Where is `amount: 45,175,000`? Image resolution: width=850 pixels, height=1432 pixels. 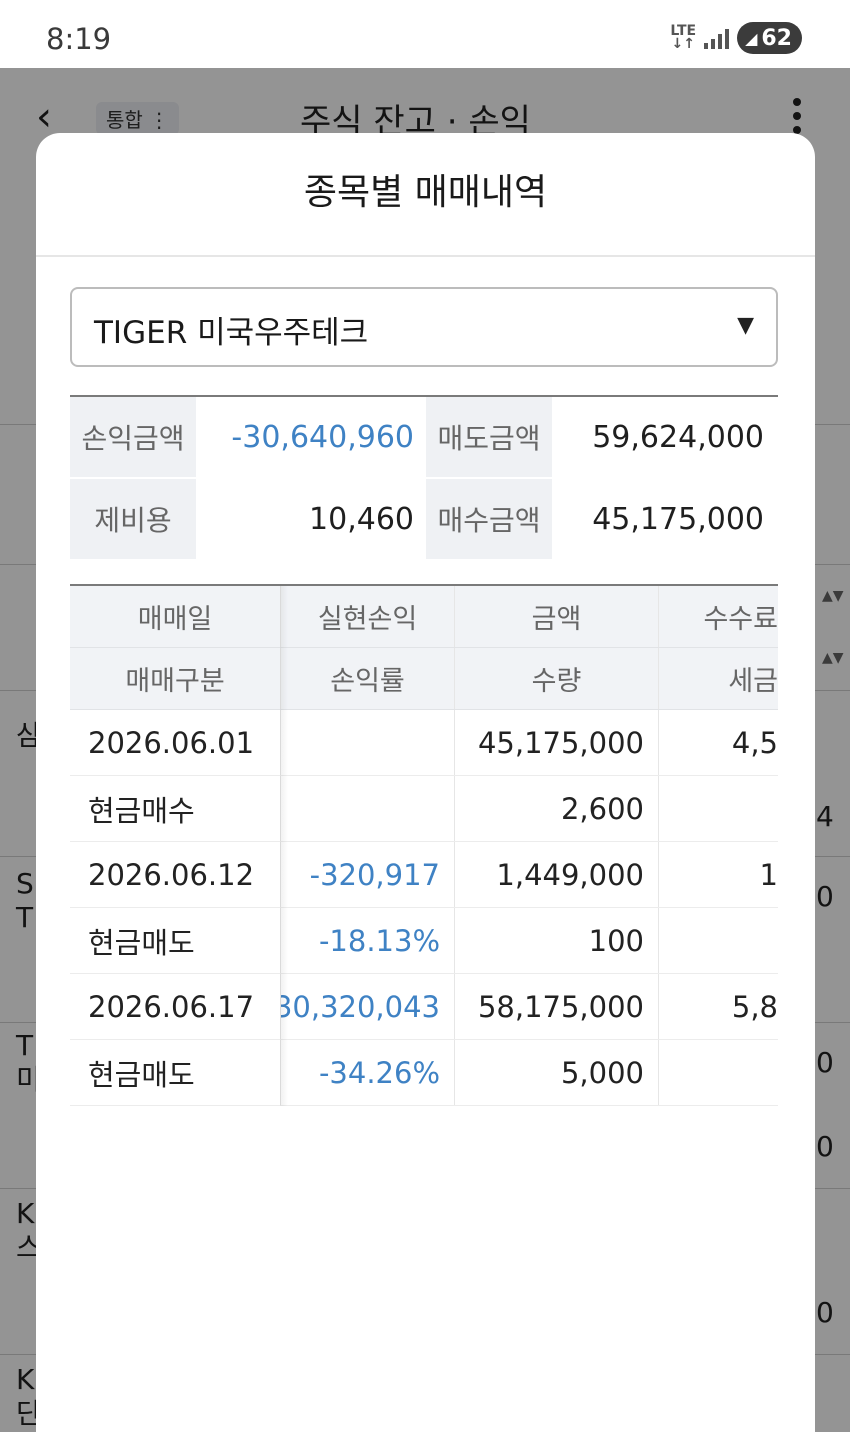 amount: 45,175,000 is located at coordinates (556, 742).